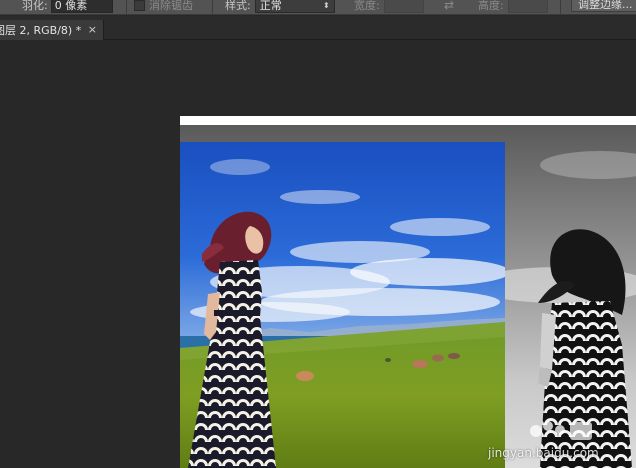  Describe the element at coordinates (92, 29) in the screenshot. I see `close-icon: ×` at that location.